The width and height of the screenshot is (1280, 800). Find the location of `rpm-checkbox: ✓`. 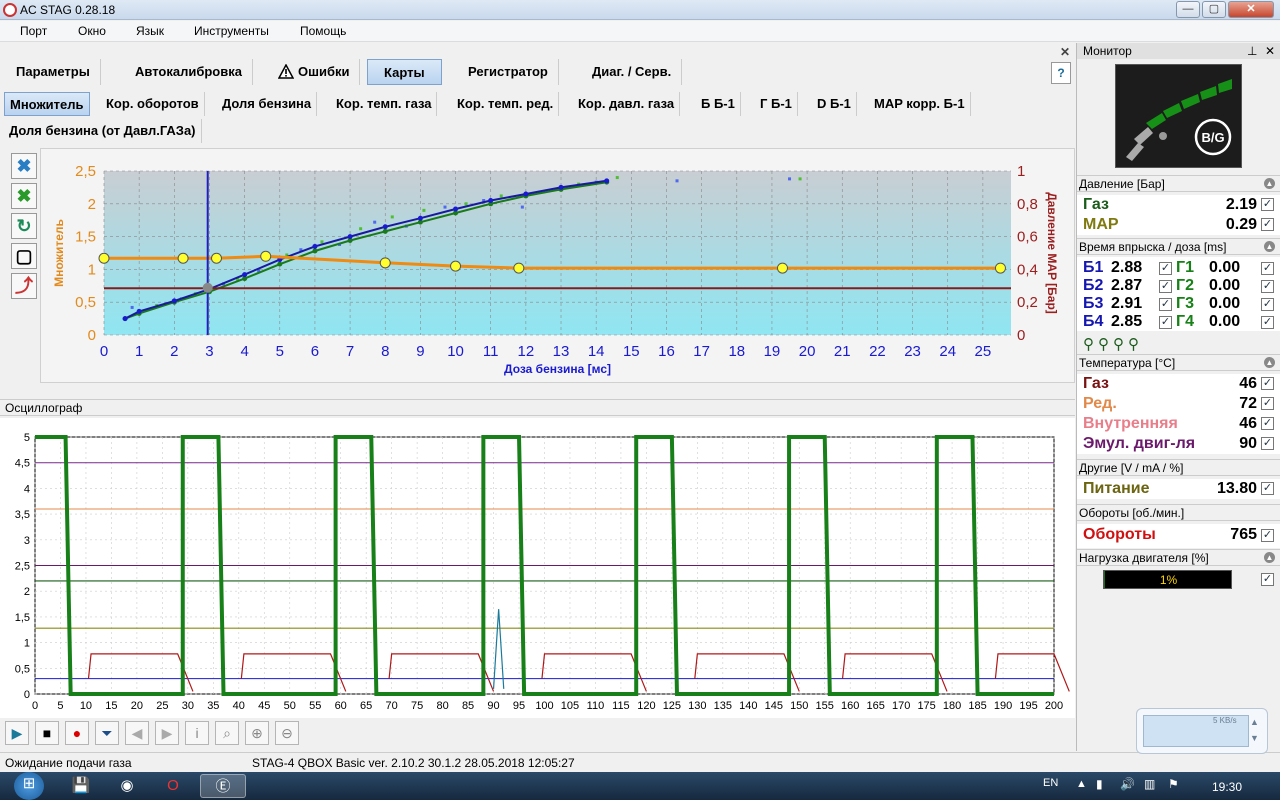

rpm-checkbox: ✓ is located at coordinates (1267, 535).